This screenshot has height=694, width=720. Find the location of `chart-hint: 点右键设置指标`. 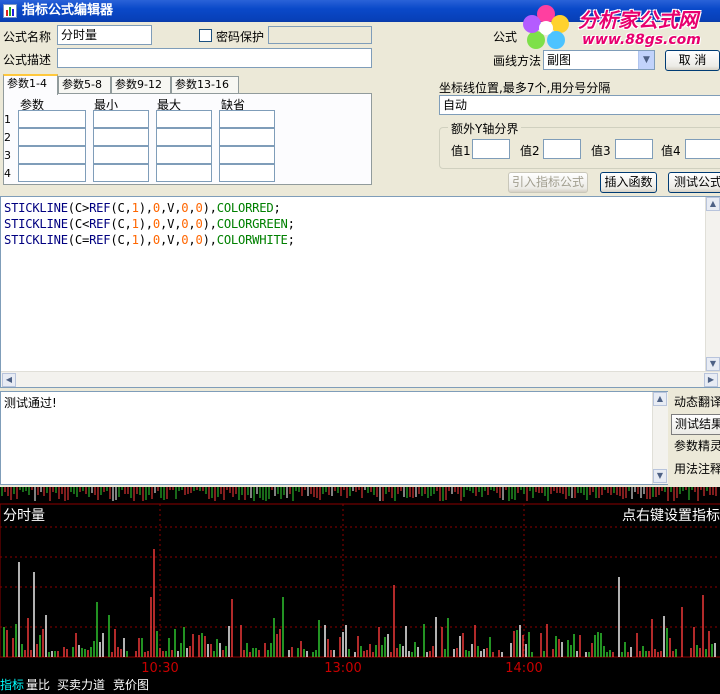

chart-hint: 点右键设置指标 is located at coordinates (671, 516).